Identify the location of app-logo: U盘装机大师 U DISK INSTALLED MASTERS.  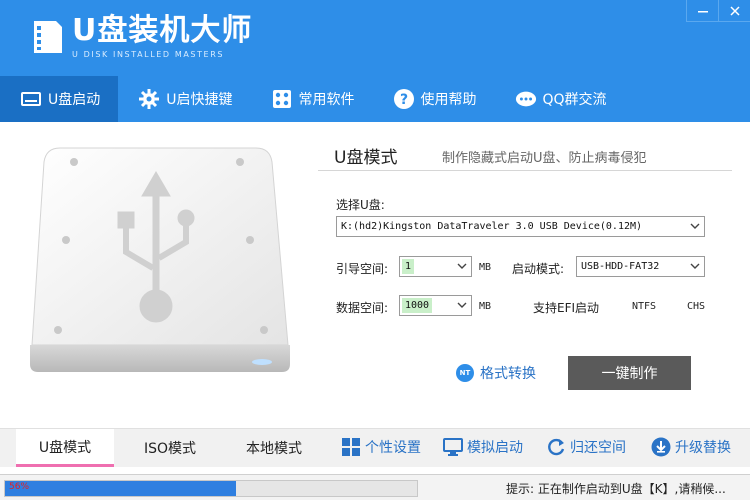
(140, 36).